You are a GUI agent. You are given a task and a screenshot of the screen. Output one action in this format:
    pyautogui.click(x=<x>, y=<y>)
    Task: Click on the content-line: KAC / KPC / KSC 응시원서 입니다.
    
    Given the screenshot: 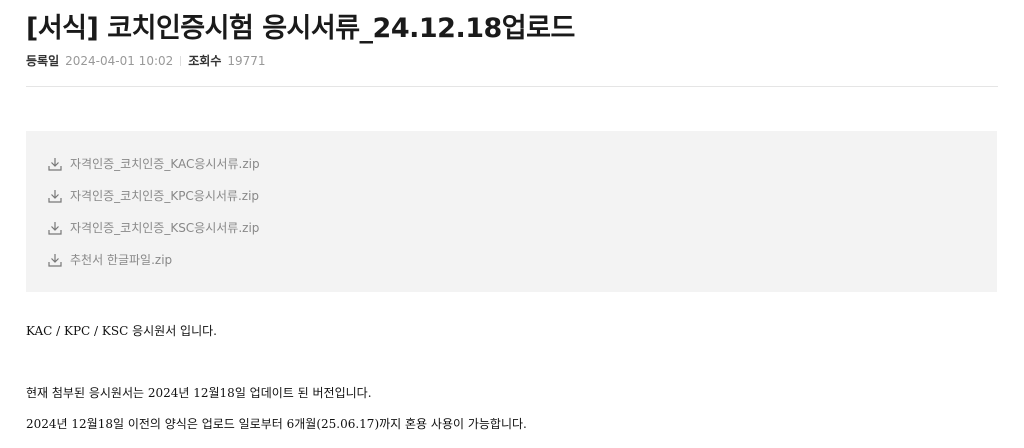 What is the action you would take?
    pyautogui.click(x=121, y=331)
    